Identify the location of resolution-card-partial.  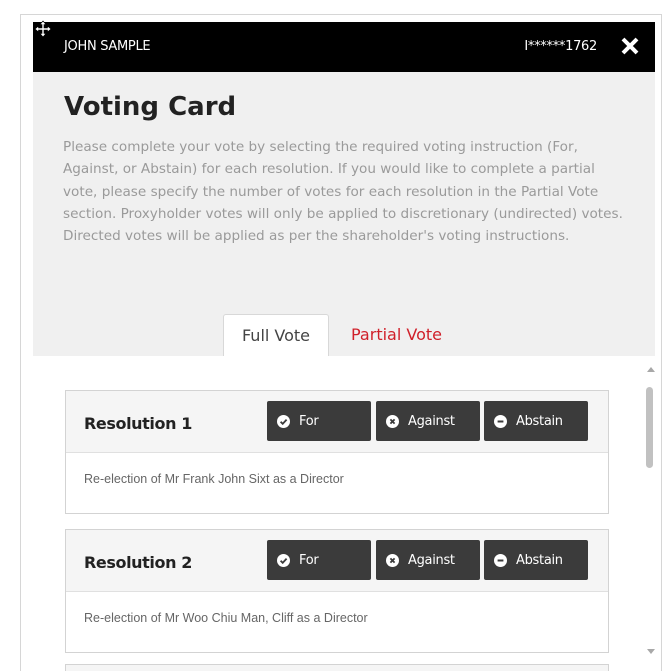
(337, 667).